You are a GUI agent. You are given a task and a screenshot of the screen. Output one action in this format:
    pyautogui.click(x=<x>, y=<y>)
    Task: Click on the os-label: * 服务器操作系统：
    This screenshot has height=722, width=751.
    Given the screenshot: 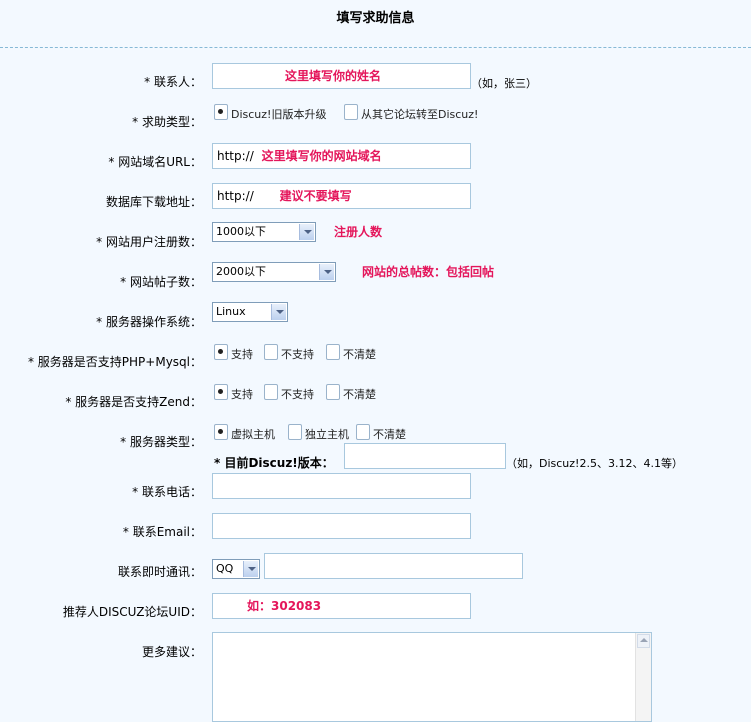 What is the action you would take?
    pyautogui.click(x=149, y=322)
    